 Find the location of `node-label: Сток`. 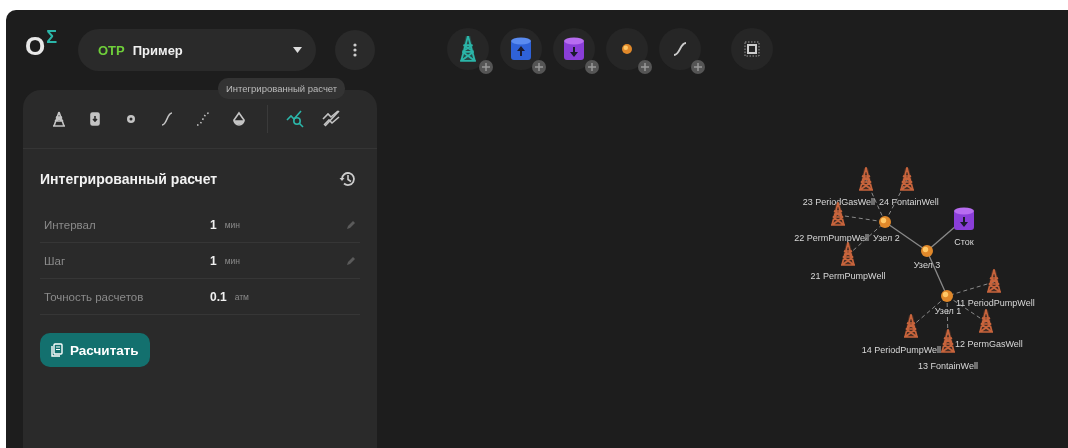

node-label: Сток is located at coordinates (964, 242).